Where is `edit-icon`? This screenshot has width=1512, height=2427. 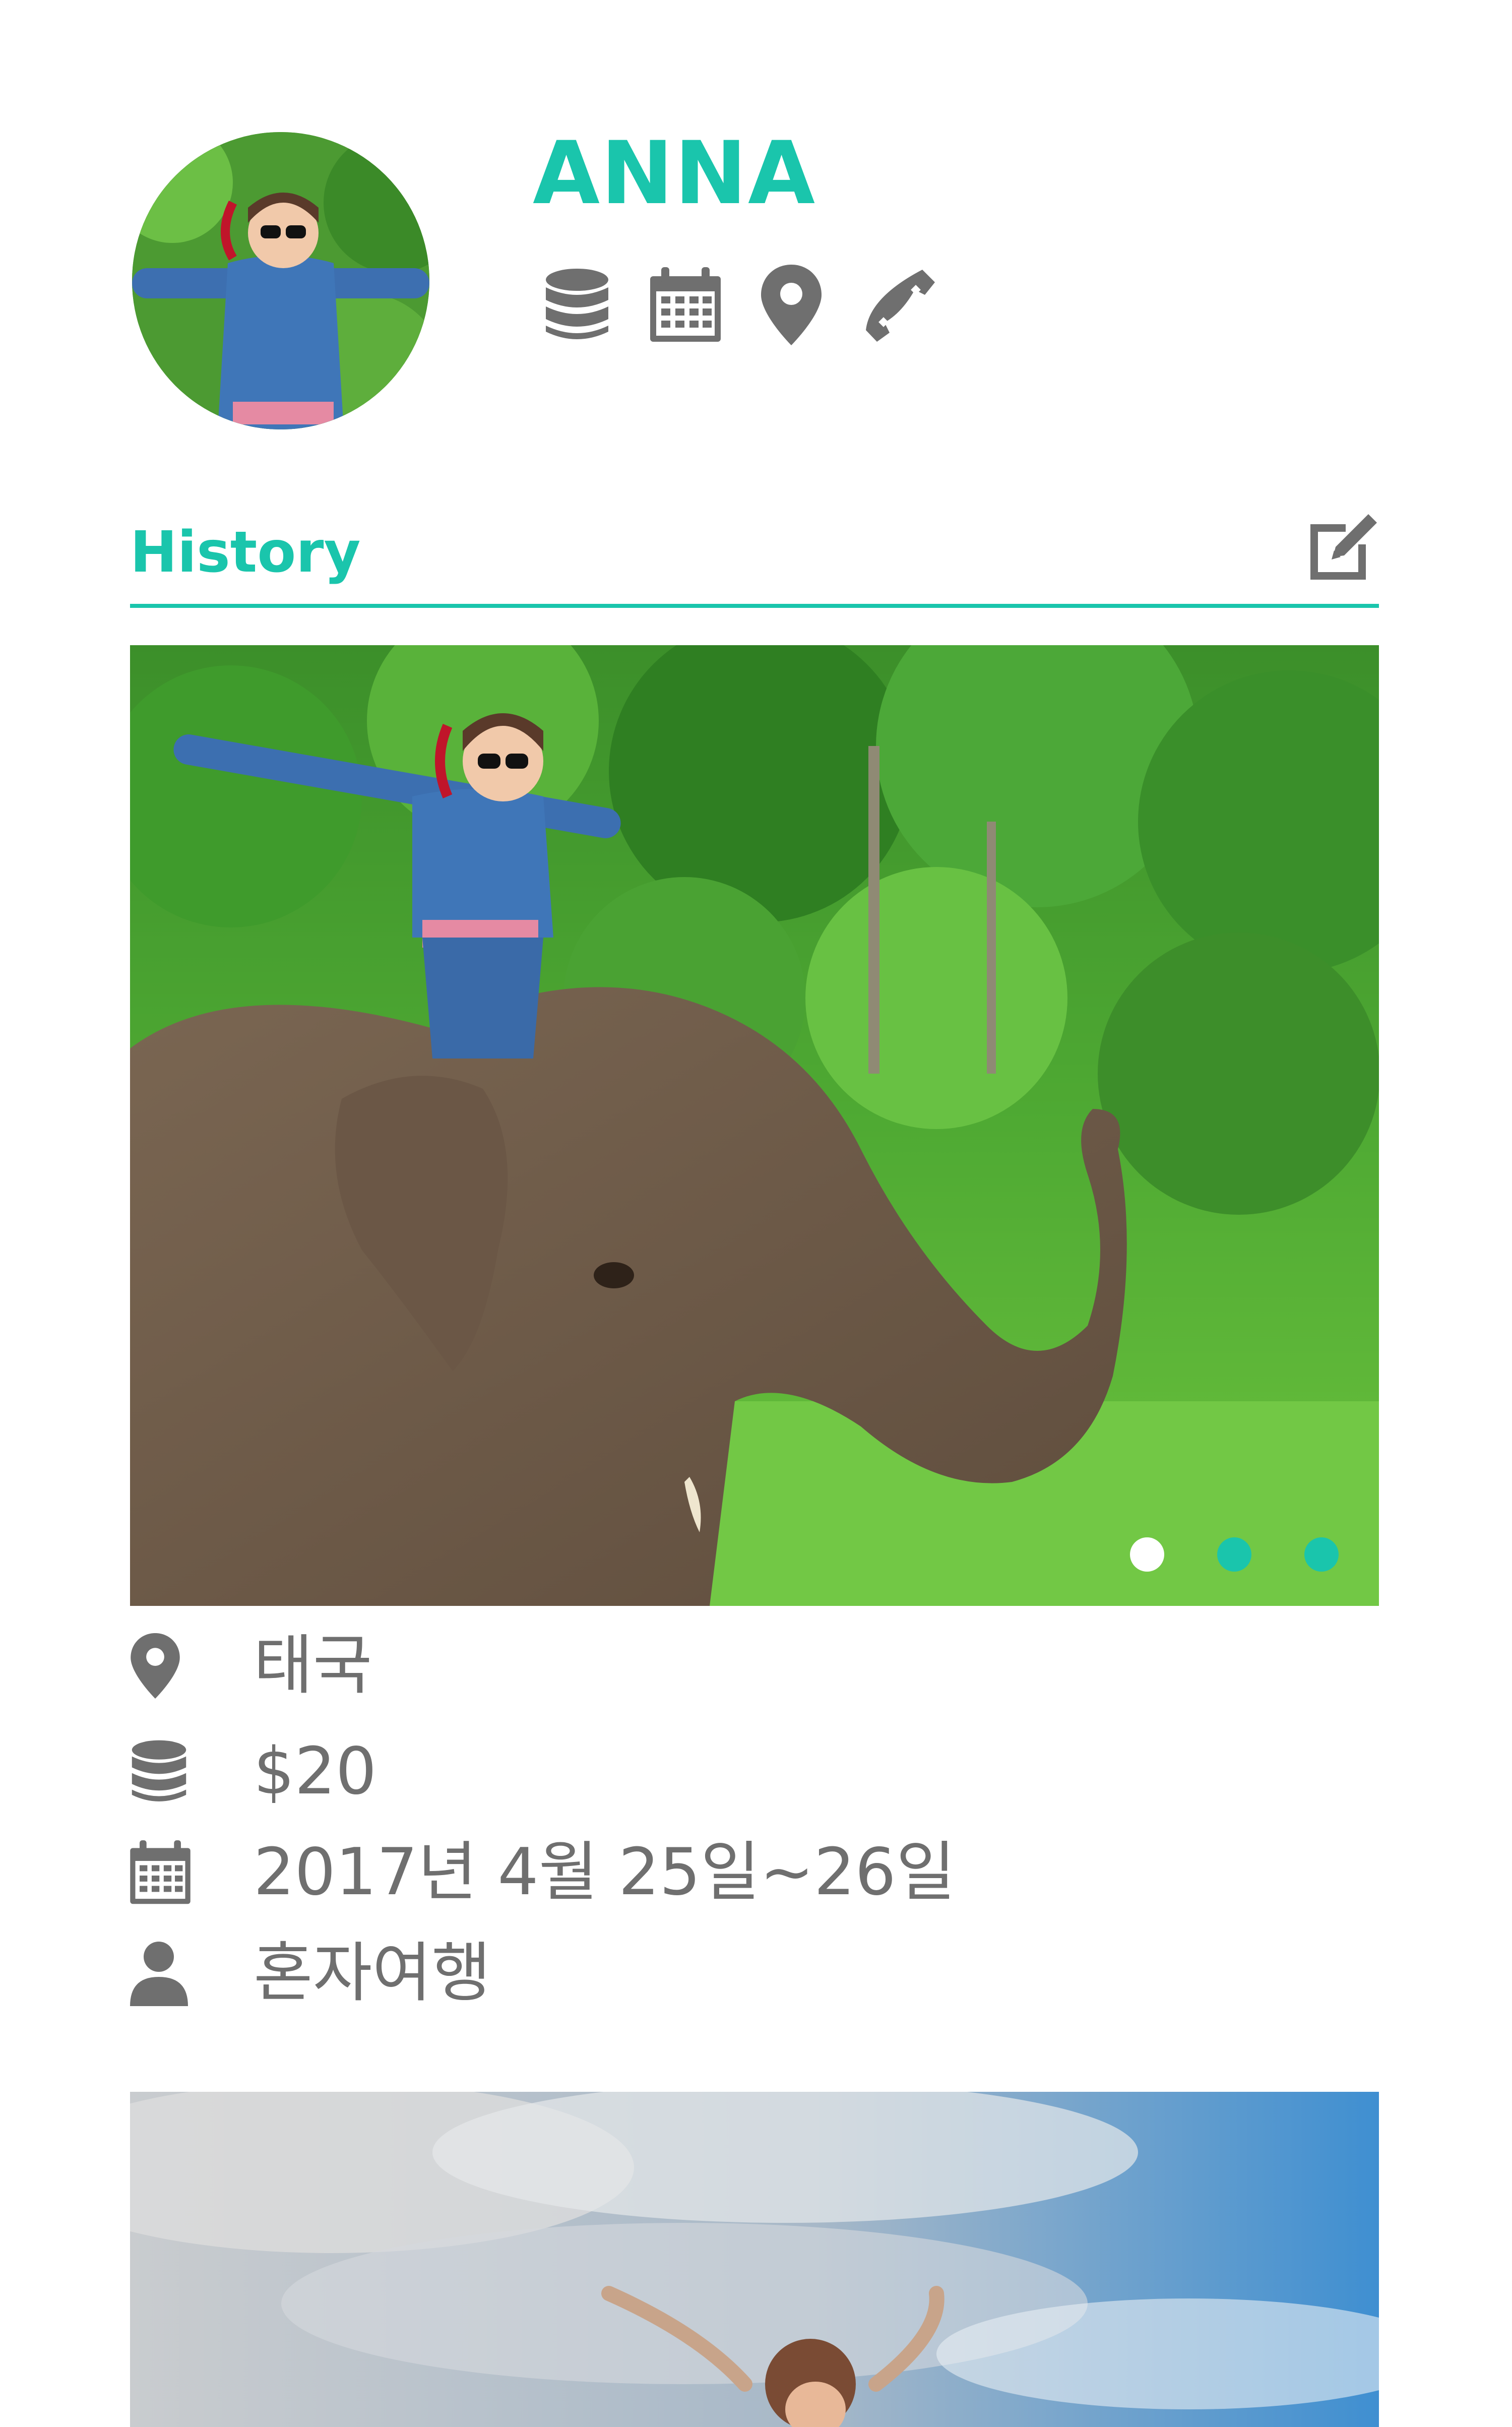 edit-icon is located at coordinates (1343, 547).